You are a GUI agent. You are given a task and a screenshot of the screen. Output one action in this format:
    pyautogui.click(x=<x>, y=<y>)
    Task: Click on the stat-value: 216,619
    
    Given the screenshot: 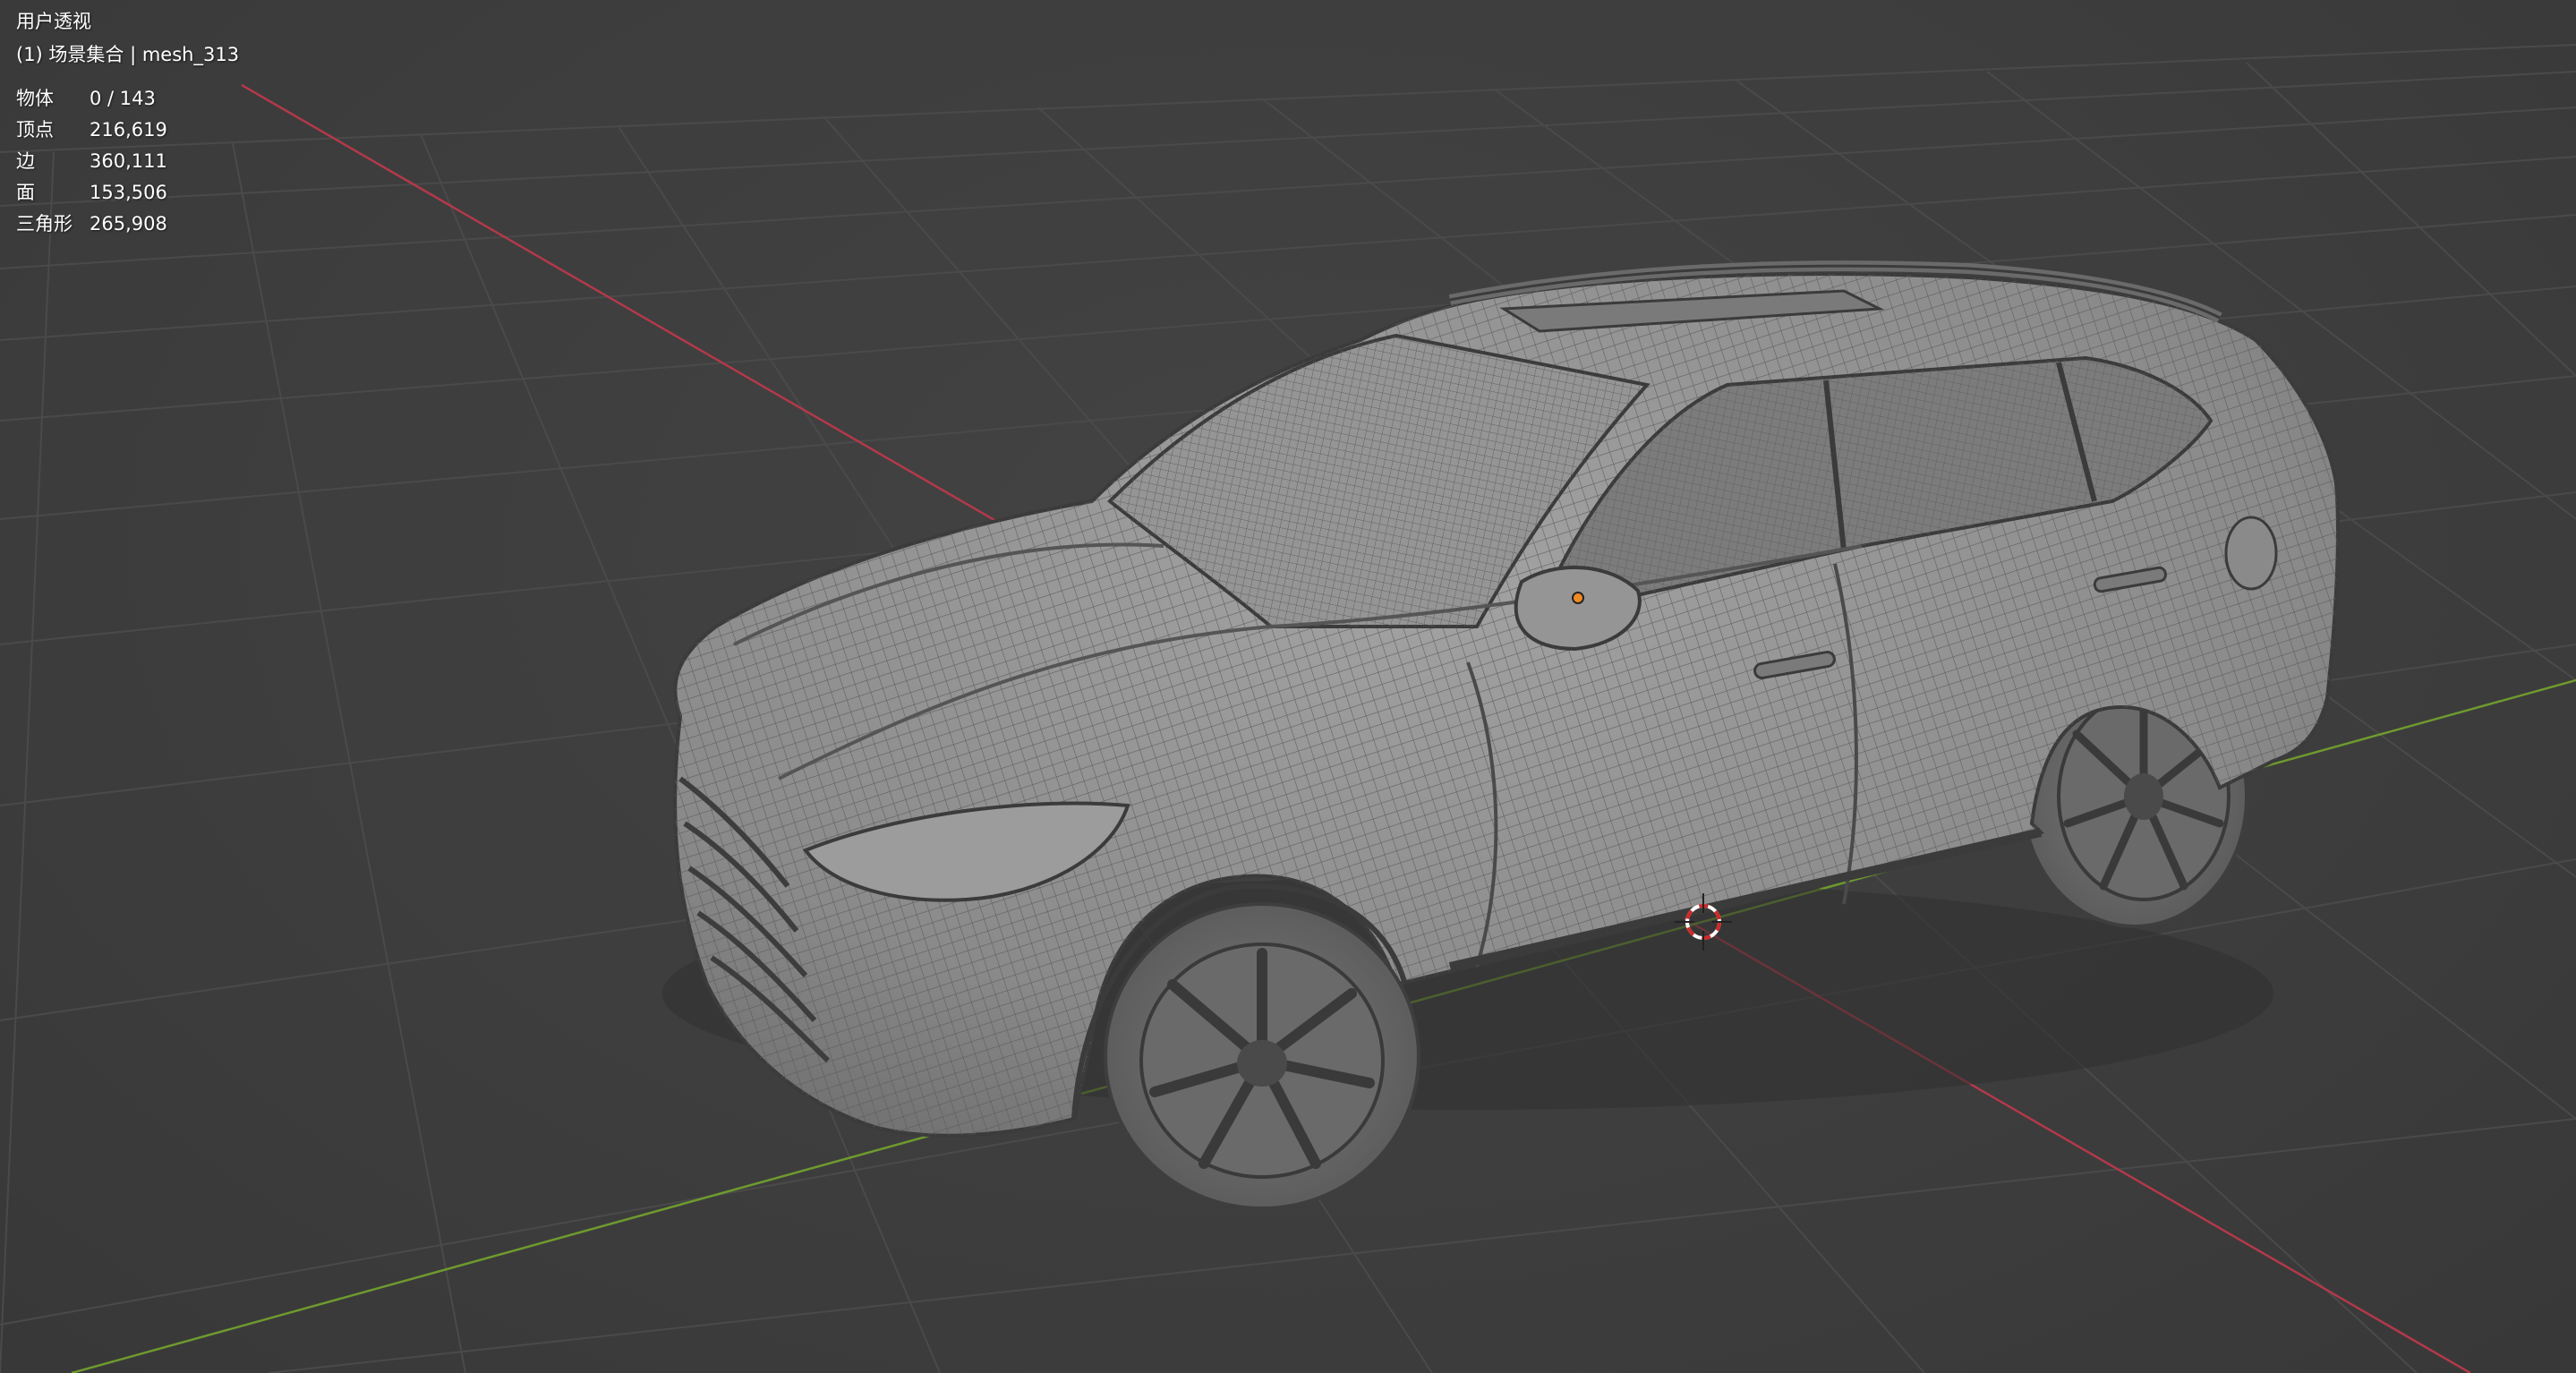 What is the action you would take?
    pyautogui.click(x=128, y=130)
    